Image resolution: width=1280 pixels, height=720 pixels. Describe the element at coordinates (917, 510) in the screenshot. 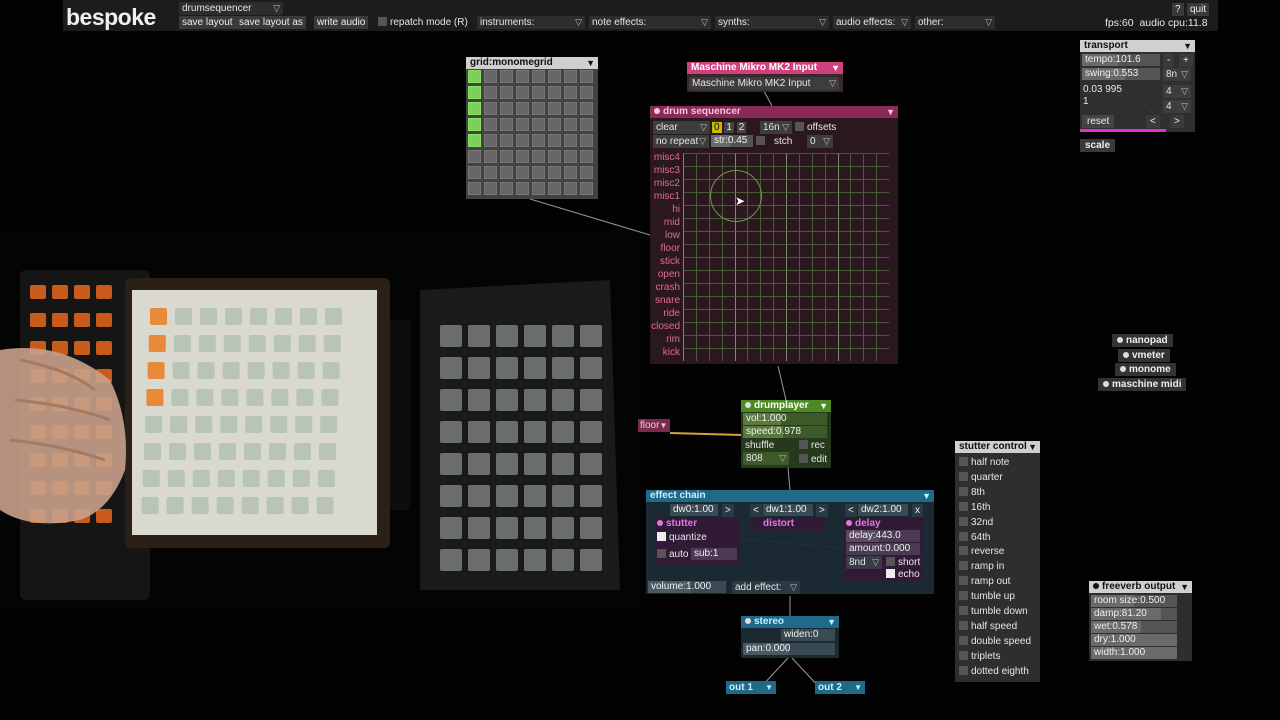

I see `close-effect-button: x` at that location.